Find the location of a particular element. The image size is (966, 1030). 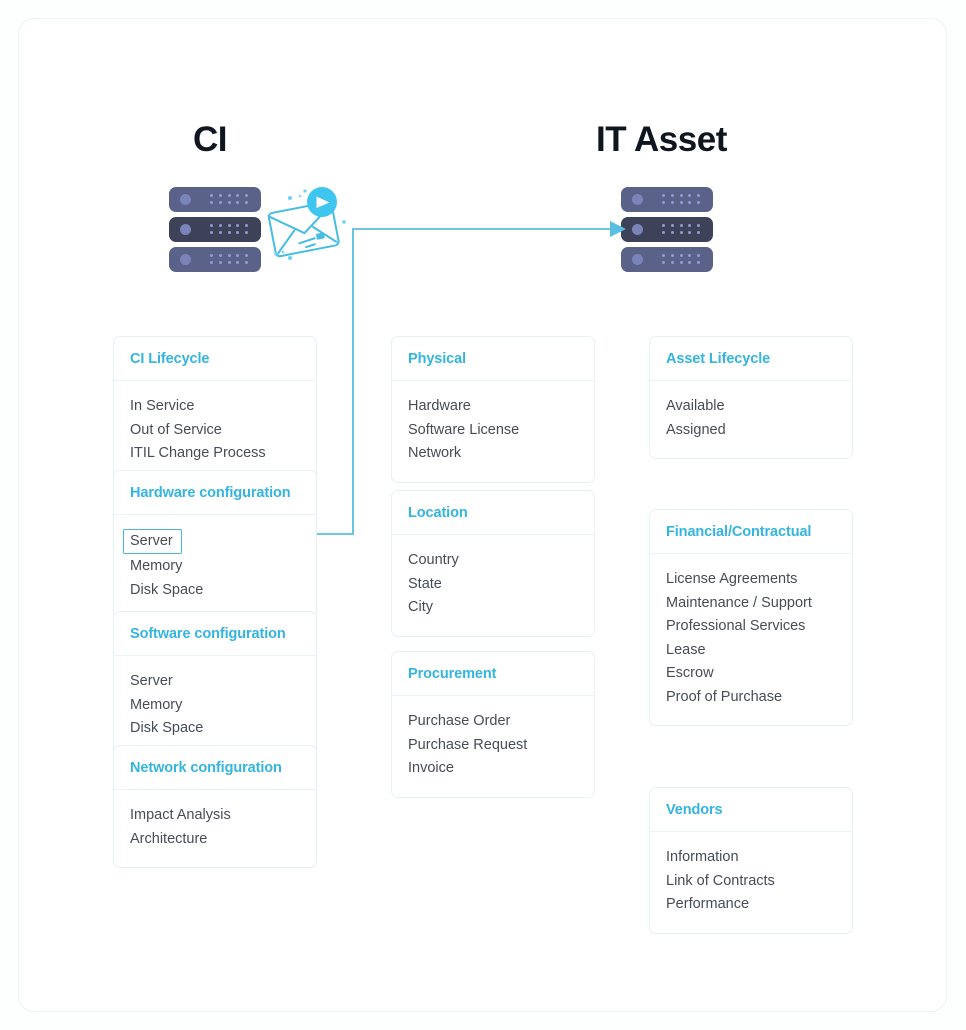

list-item: Lease is located at coordinates (751, 651).